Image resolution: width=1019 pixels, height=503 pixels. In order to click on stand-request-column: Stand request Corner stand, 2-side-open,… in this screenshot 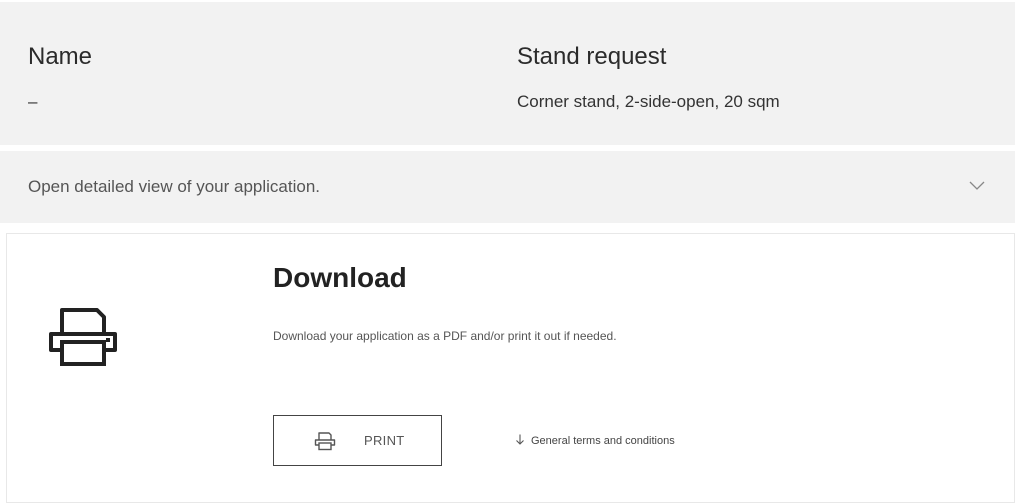, I will do `click(648, 77)`.